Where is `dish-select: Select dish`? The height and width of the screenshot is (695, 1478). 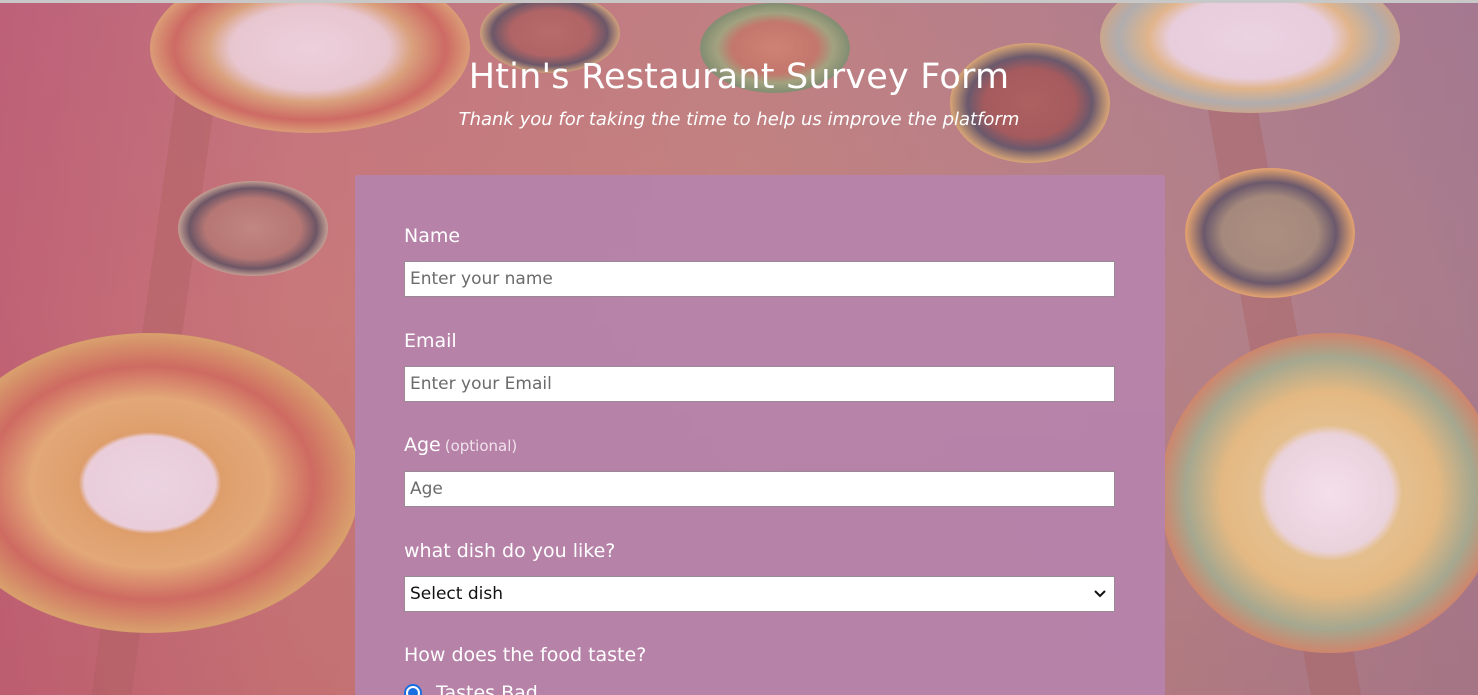 dish-select: Select dish is located at coordinates (759, 594).